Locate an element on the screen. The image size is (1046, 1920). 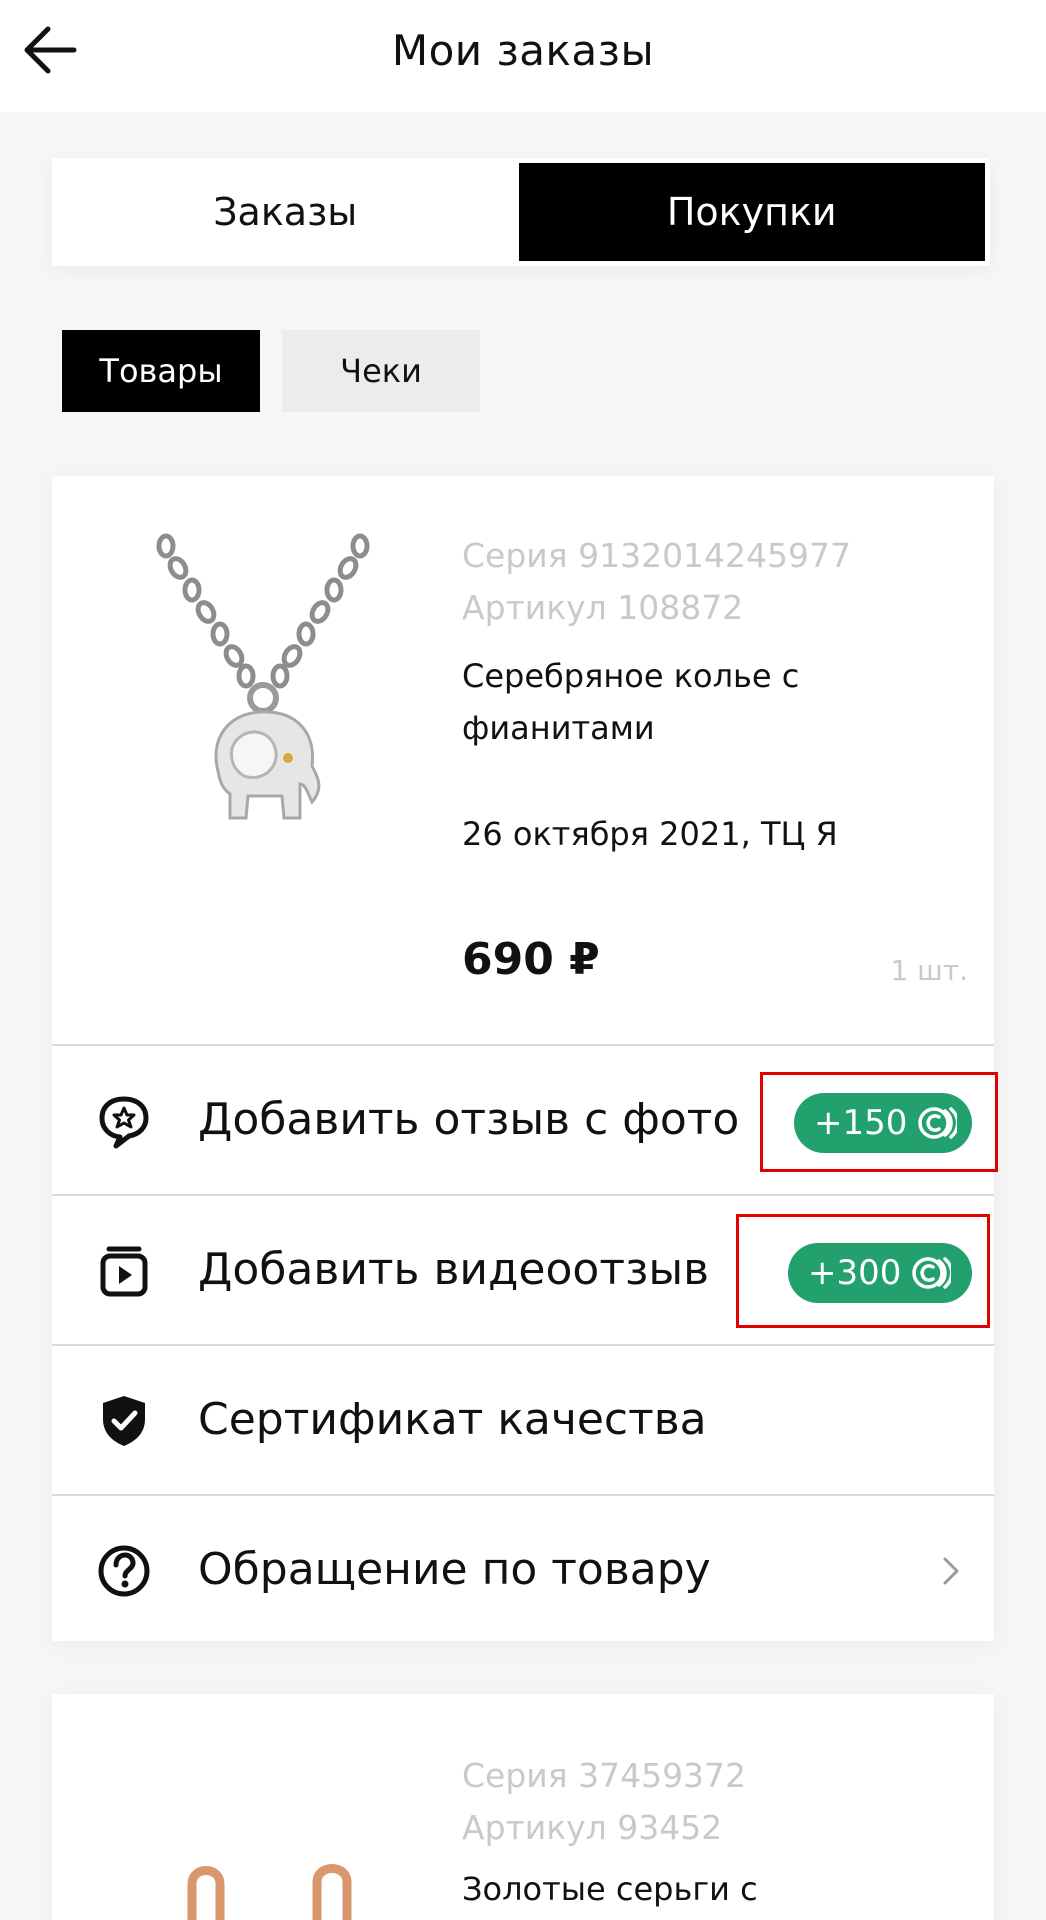
shield-check-icon is located at coordinates (124, 1421).